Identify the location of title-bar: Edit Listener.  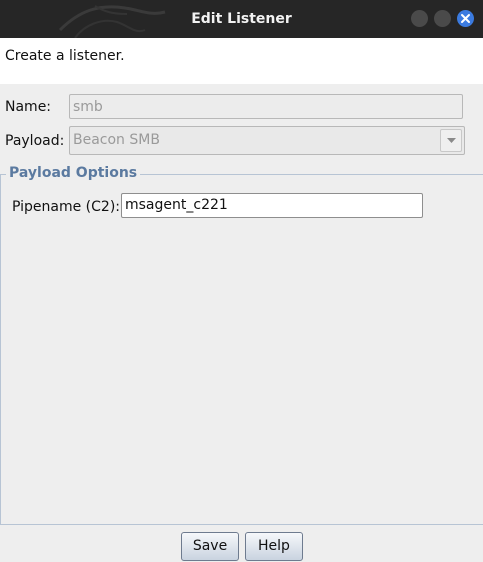
(241, 19).